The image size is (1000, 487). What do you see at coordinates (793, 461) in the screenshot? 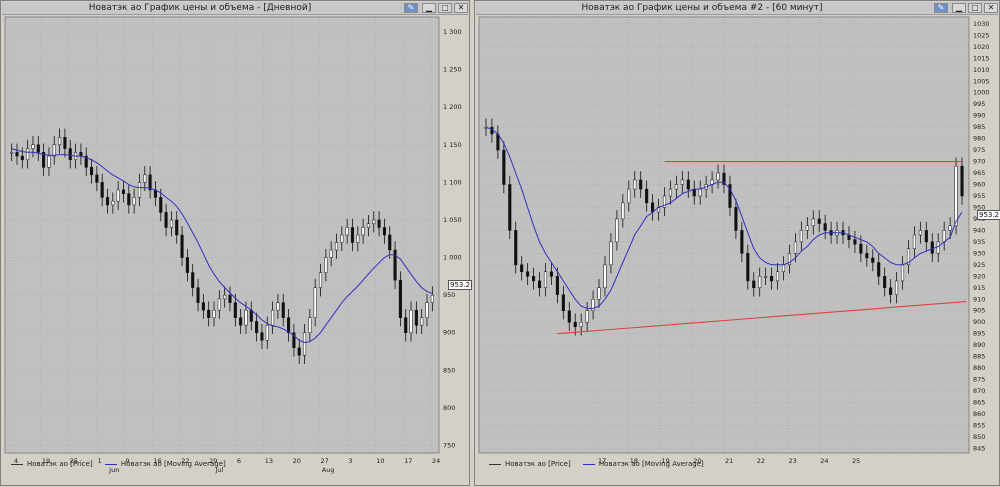
I see `x-tick-label: 23` at bounding box center [793, 461].